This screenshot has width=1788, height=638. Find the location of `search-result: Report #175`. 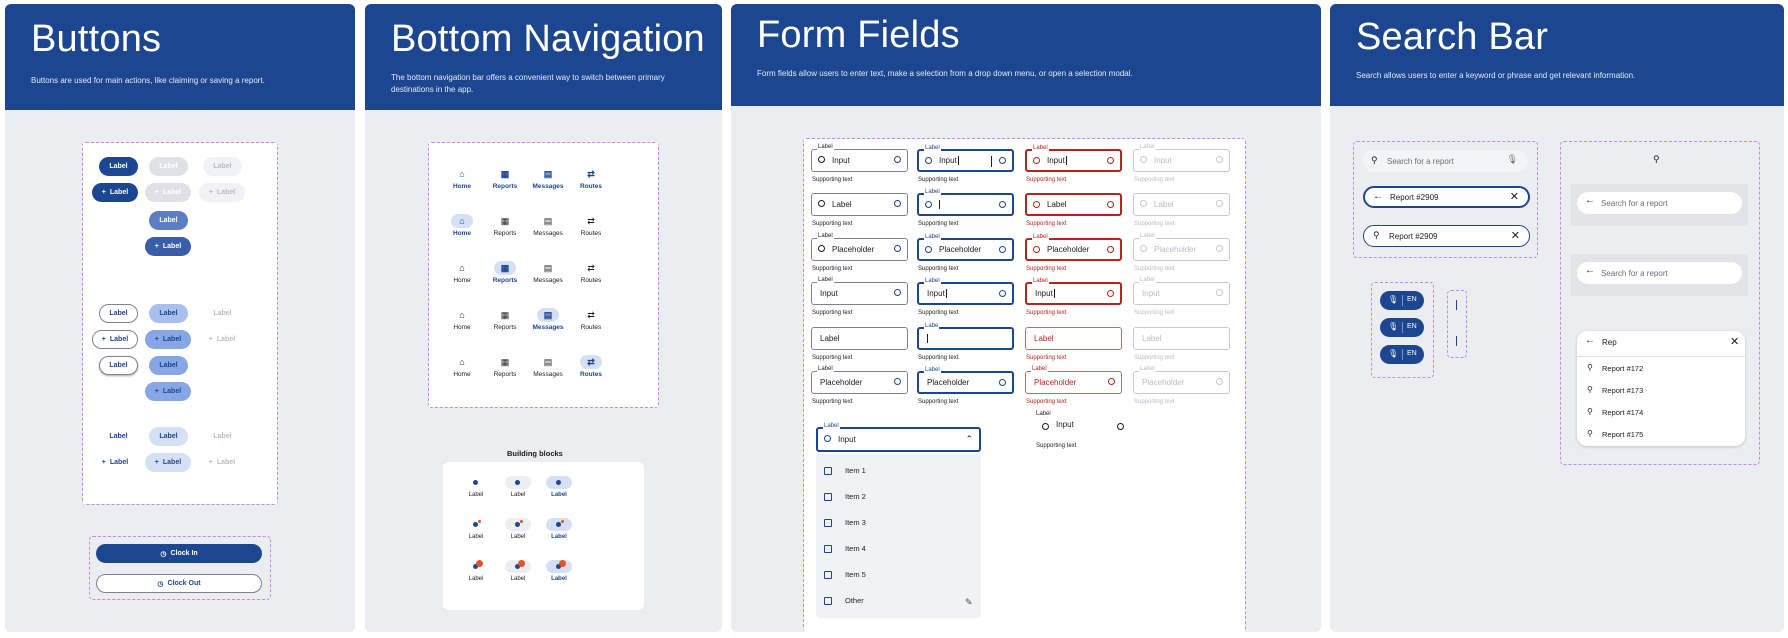

search-result: Report #175 is located at coordinates (1622, 434).